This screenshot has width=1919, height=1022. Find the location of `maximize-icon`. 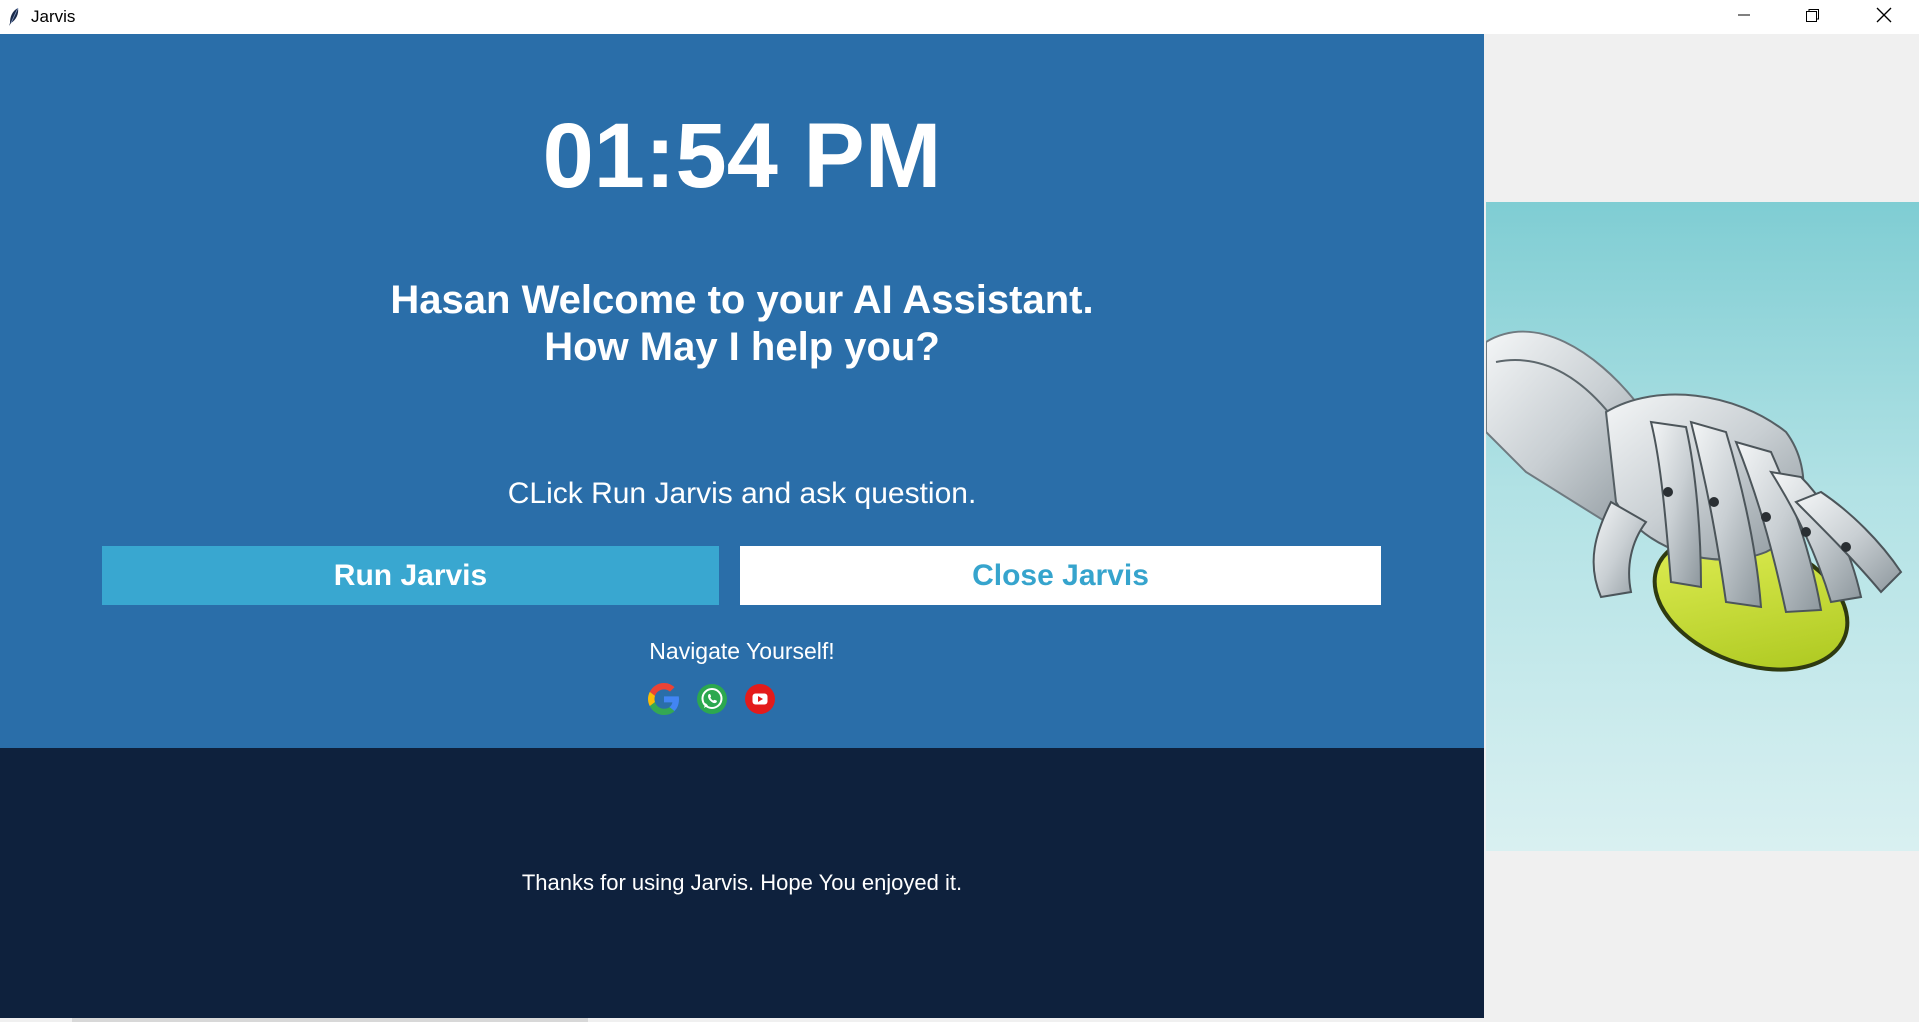

maximize-icon is located at coordinates (1812, 17).